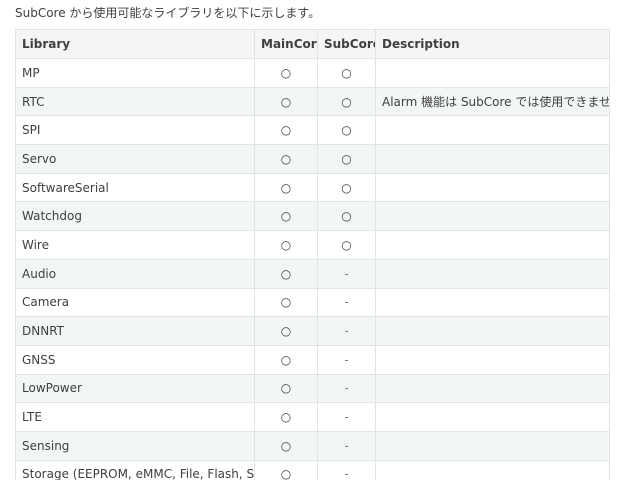  Describe the element at coordinates (492, 101) in the screenshot. I see `cell-description: Alarm 機能は SubCore では使用できません。` at that location.